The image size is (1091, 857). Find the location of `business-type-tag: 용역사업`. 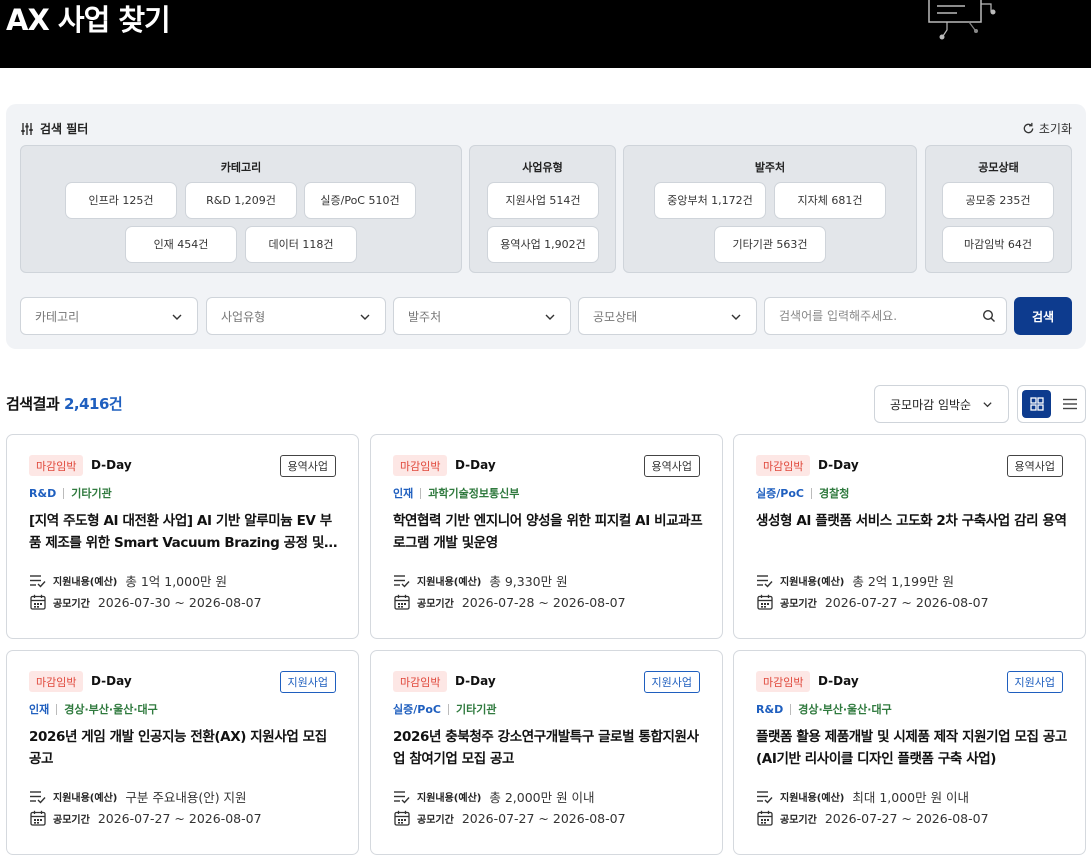

business-type-tag: 용역사업 is located at coordinates (307, 466).